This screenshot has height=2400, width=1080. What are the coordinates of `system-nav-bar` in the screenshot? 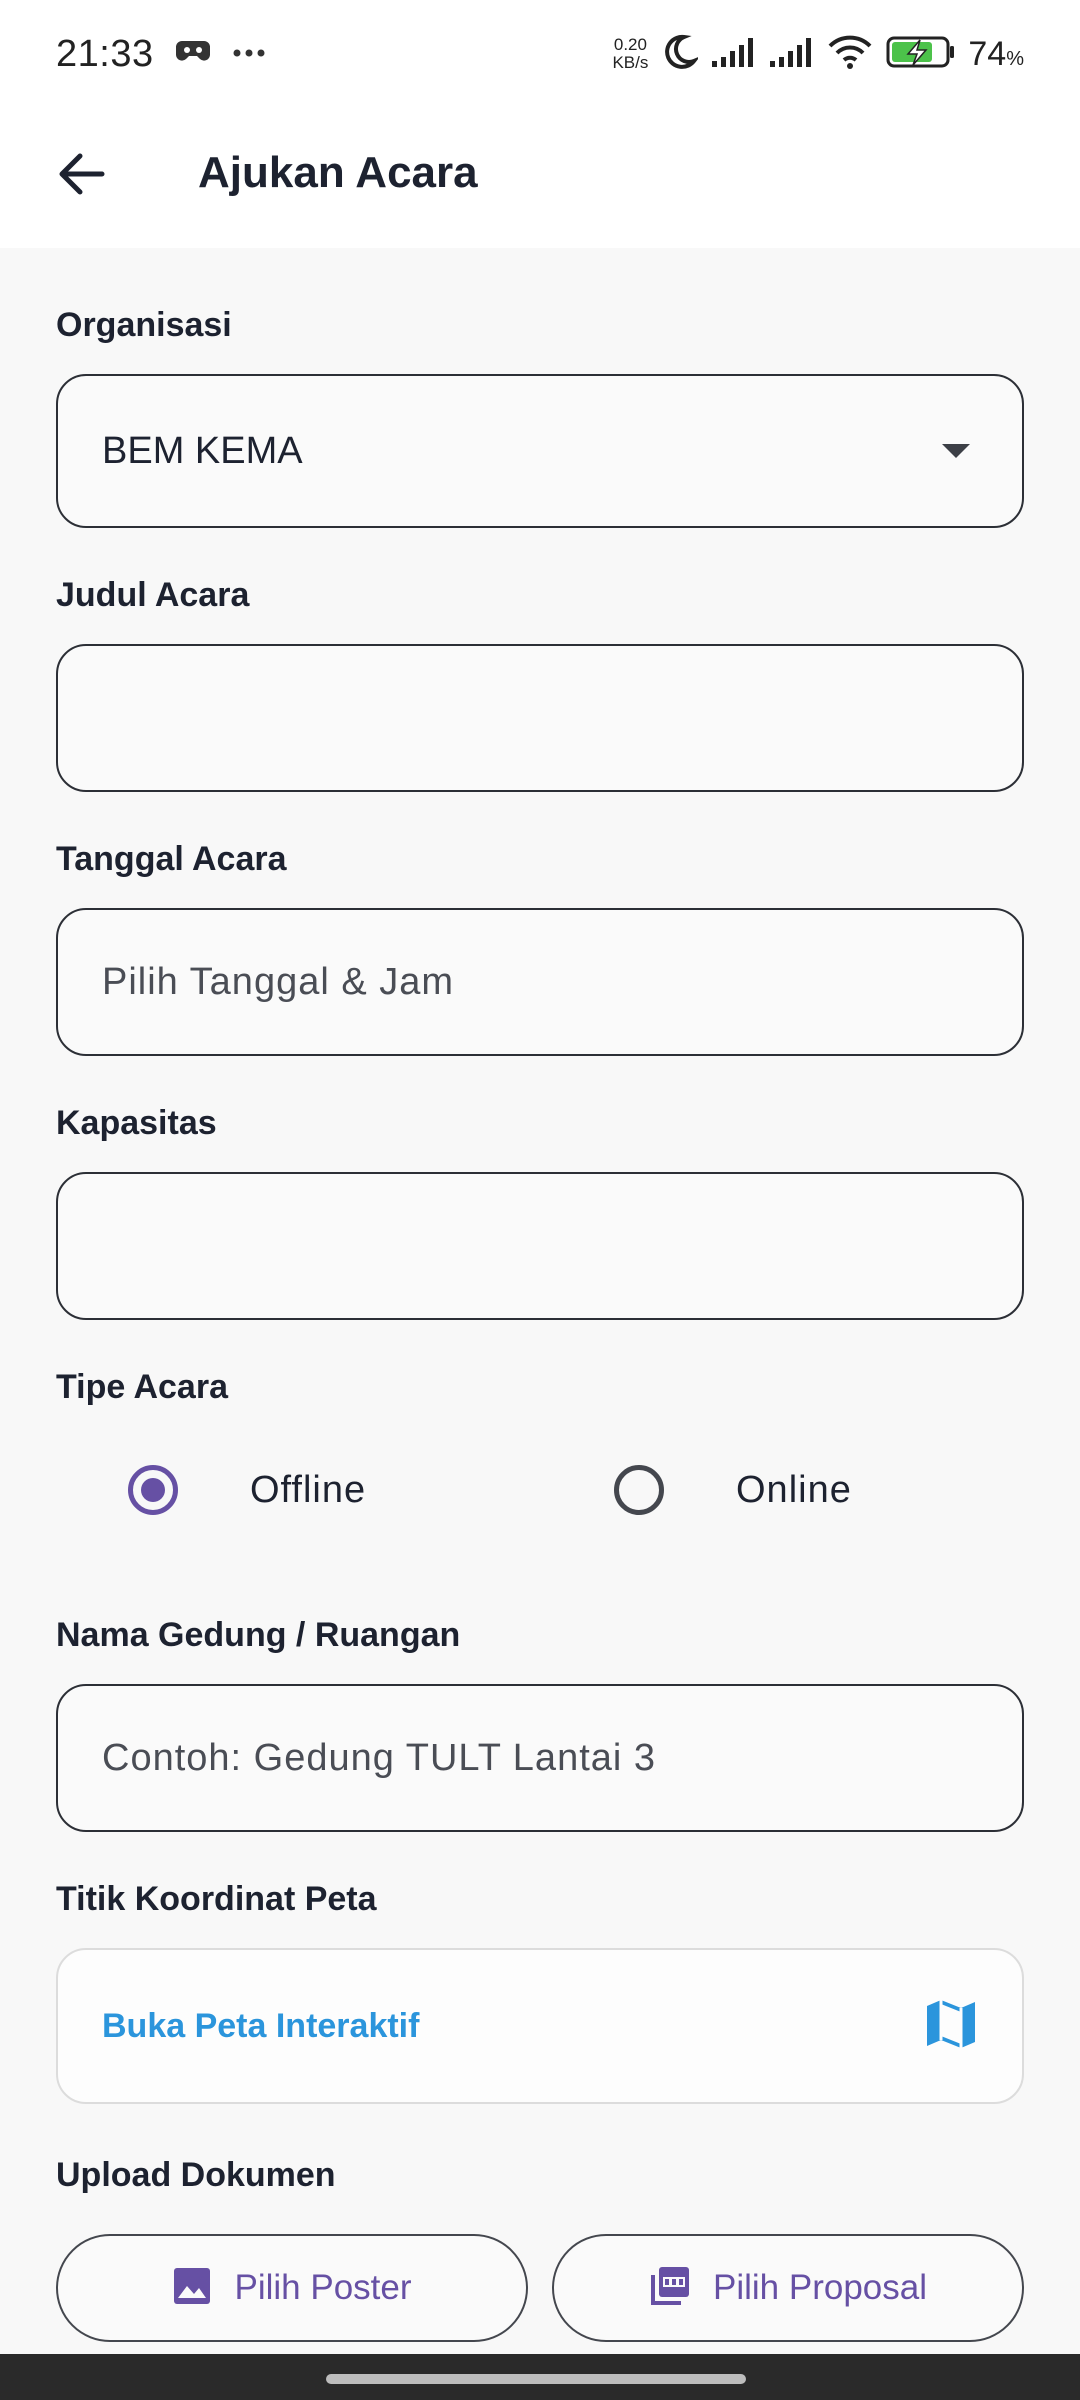 It's located at (540, 2377).